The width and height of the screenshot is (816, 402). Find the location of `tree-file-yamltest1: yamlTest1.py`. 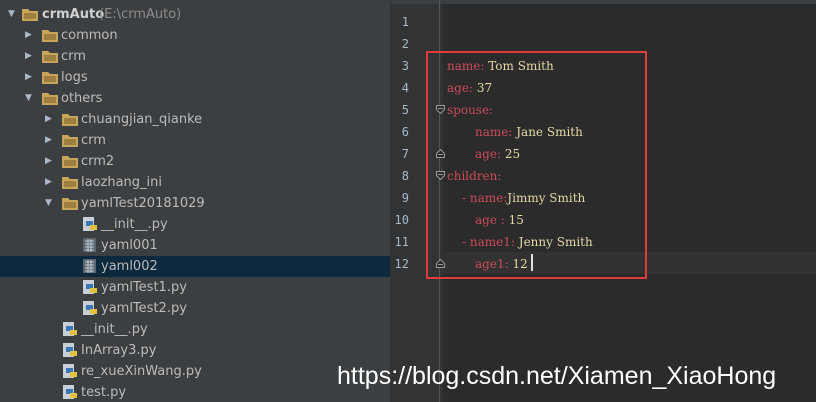

tree-file-yamltest1: yamlTest1.py is located at coordinates (195, 287).